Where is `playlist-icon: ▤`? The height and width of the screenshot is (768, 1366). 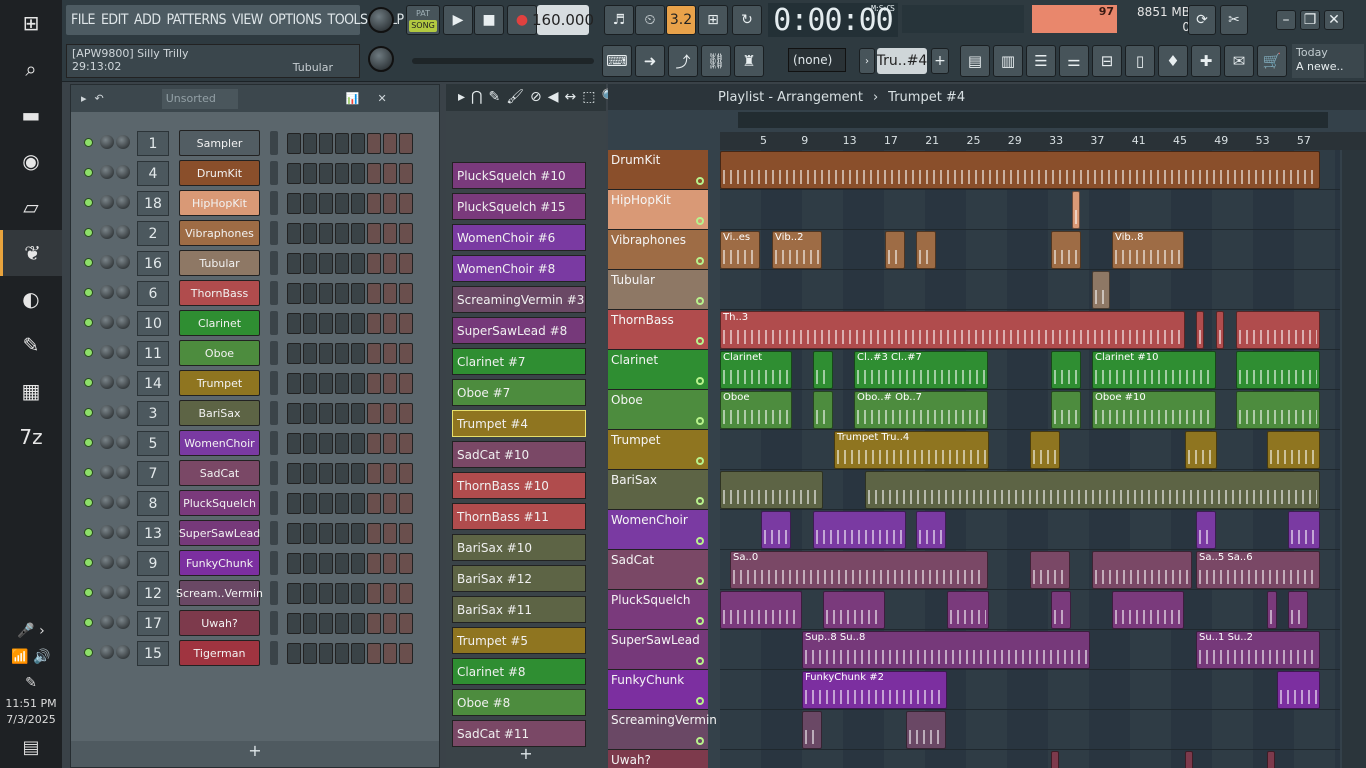
playlist-icon: ▤ is located at coordinates (975, 61).